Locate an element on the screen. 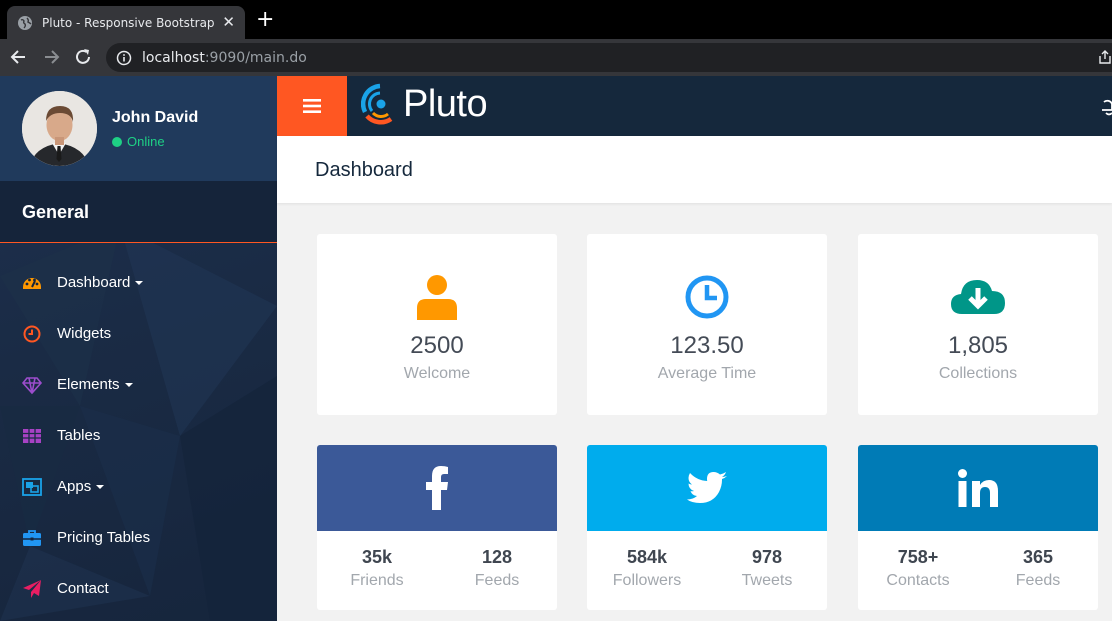 The image size is (1112, 621). bell-icon is located at coordinates (1107, 106).